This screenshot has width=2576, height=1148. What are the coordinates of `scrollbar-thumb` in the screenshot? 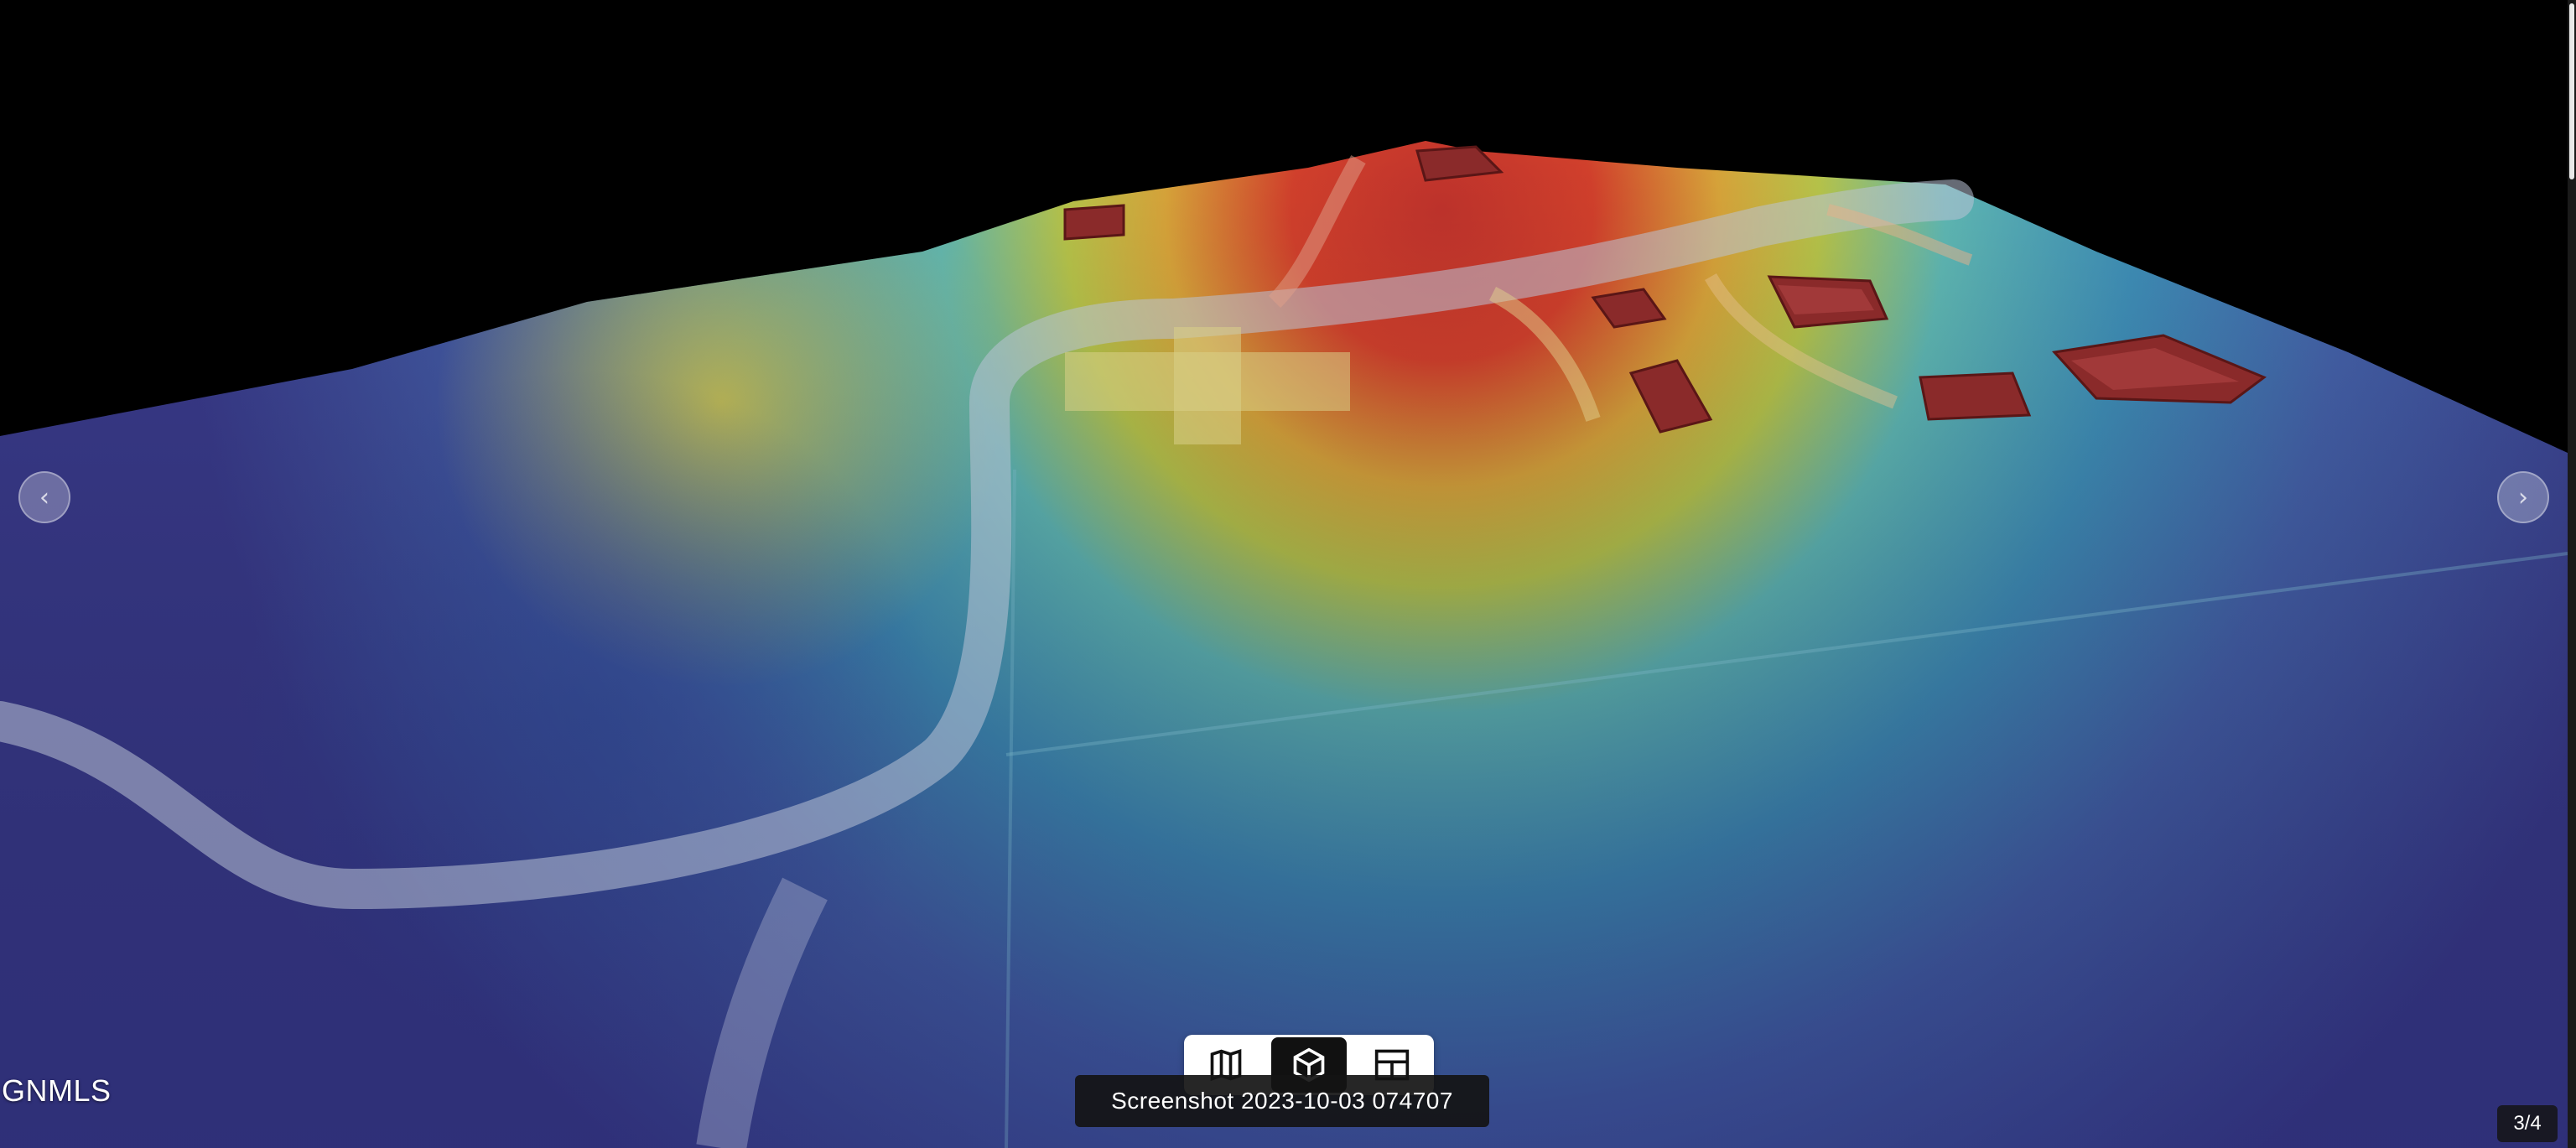 It's located at (2571, 91).